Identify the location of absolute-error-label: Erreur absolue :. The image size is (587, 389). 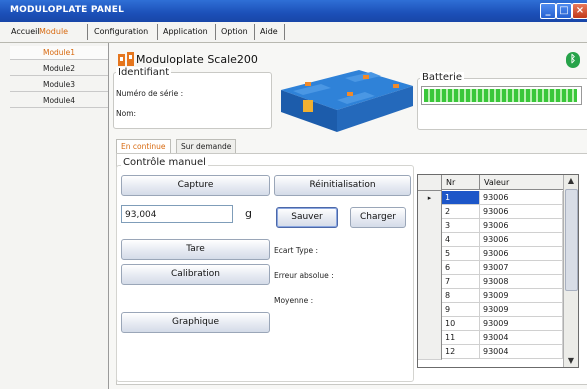
(304, 275).